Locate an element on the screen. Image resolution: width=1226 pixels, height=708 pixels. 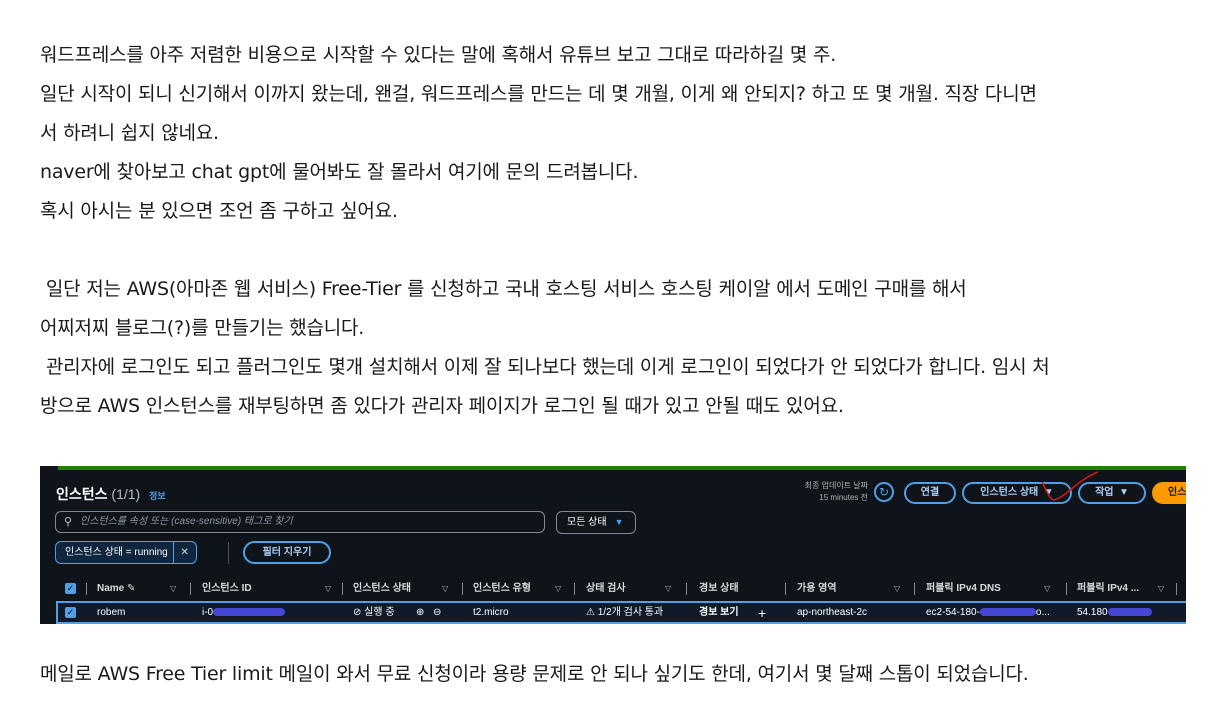
search-input: ⚲ 인스턴스를 속성 또는 (case-sensitive) 태그로 찾기 is located at coordinates (300, 522).